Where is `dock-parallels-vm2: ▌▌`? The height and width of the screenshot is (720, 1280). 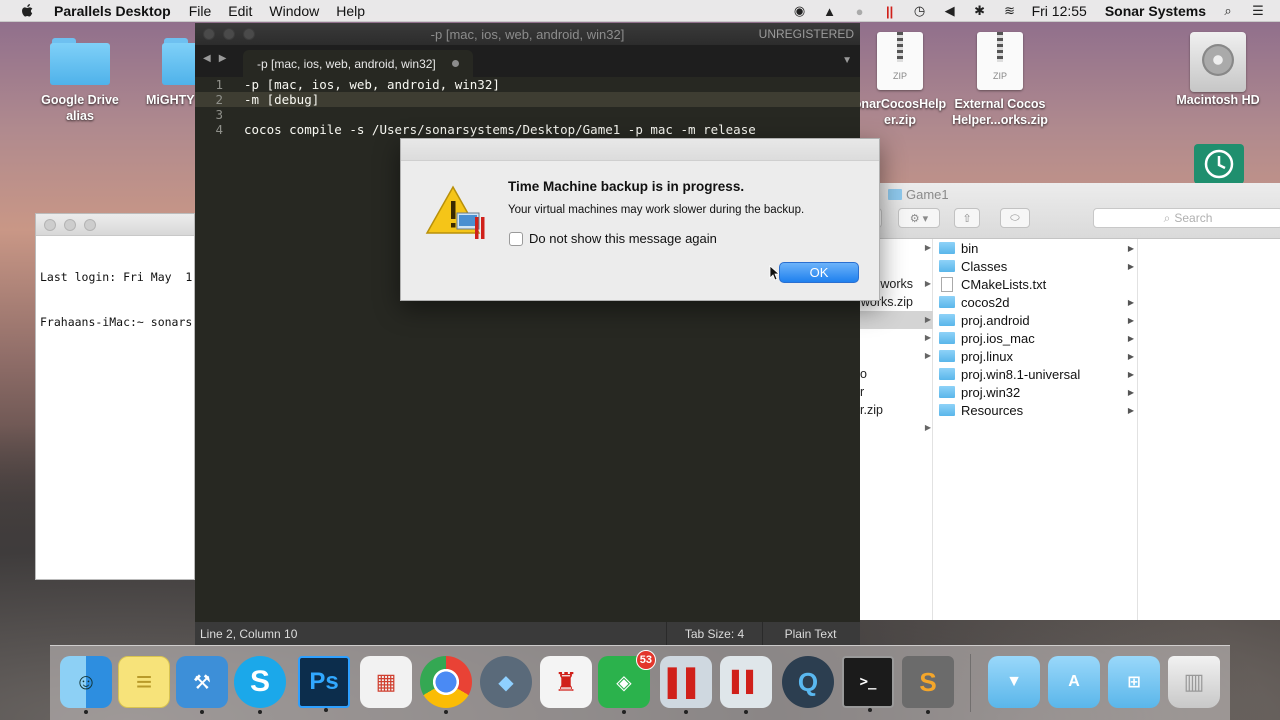 dock-parallels-vm2: ▌▌ is located at coordinates (746, 685).